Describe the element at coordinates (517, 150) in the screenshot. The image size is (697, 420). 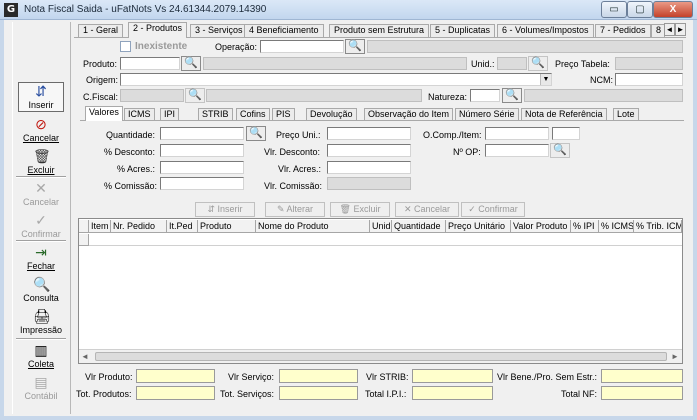
I see `no-op-input` at that location.